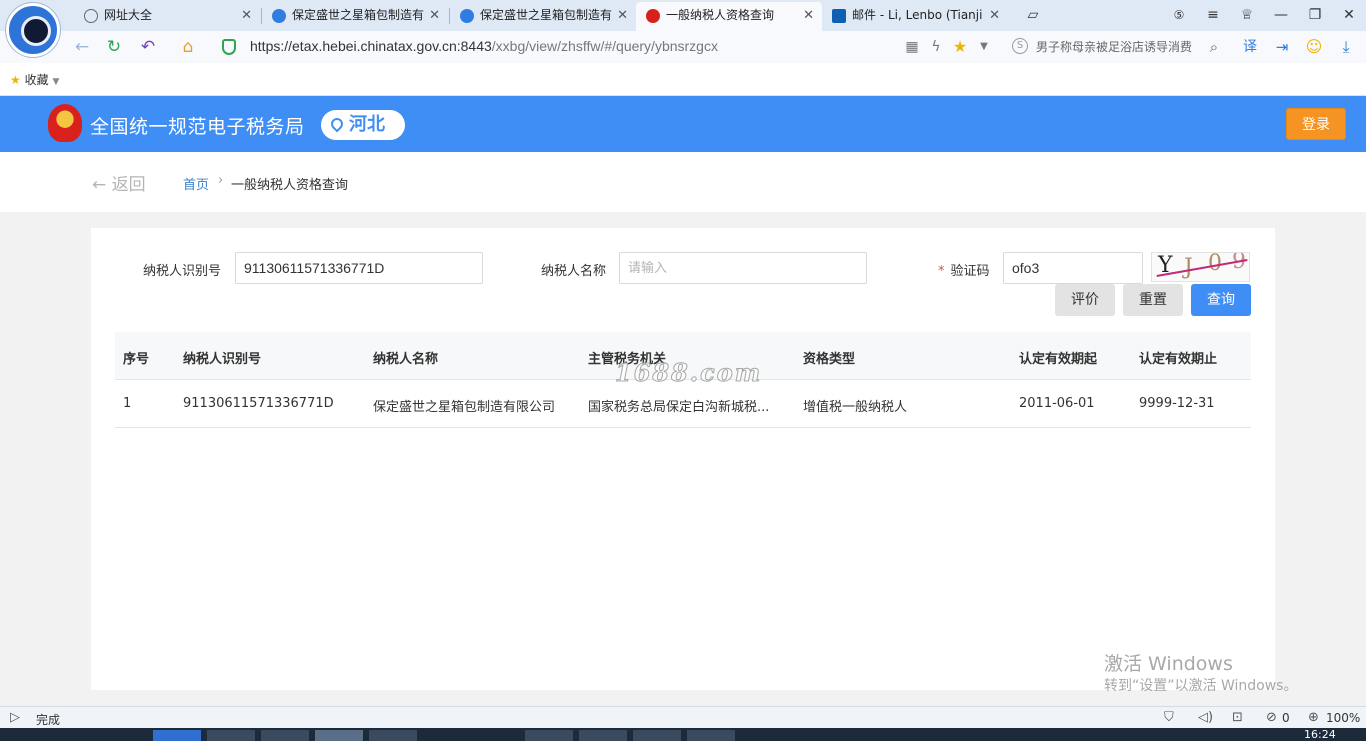  What do you see at coordinates (359, 268) in the screenshot?
I see `taxpayer-id-input: 91130611571336771D` at bounding box center [359, 268].